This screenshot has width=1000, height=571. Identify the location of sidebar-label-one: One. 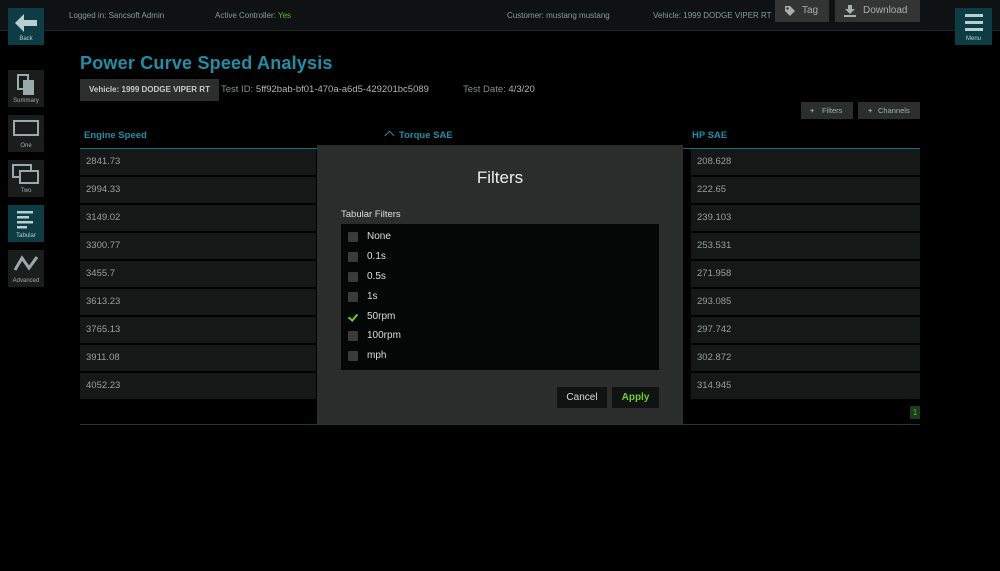
(26, 146).